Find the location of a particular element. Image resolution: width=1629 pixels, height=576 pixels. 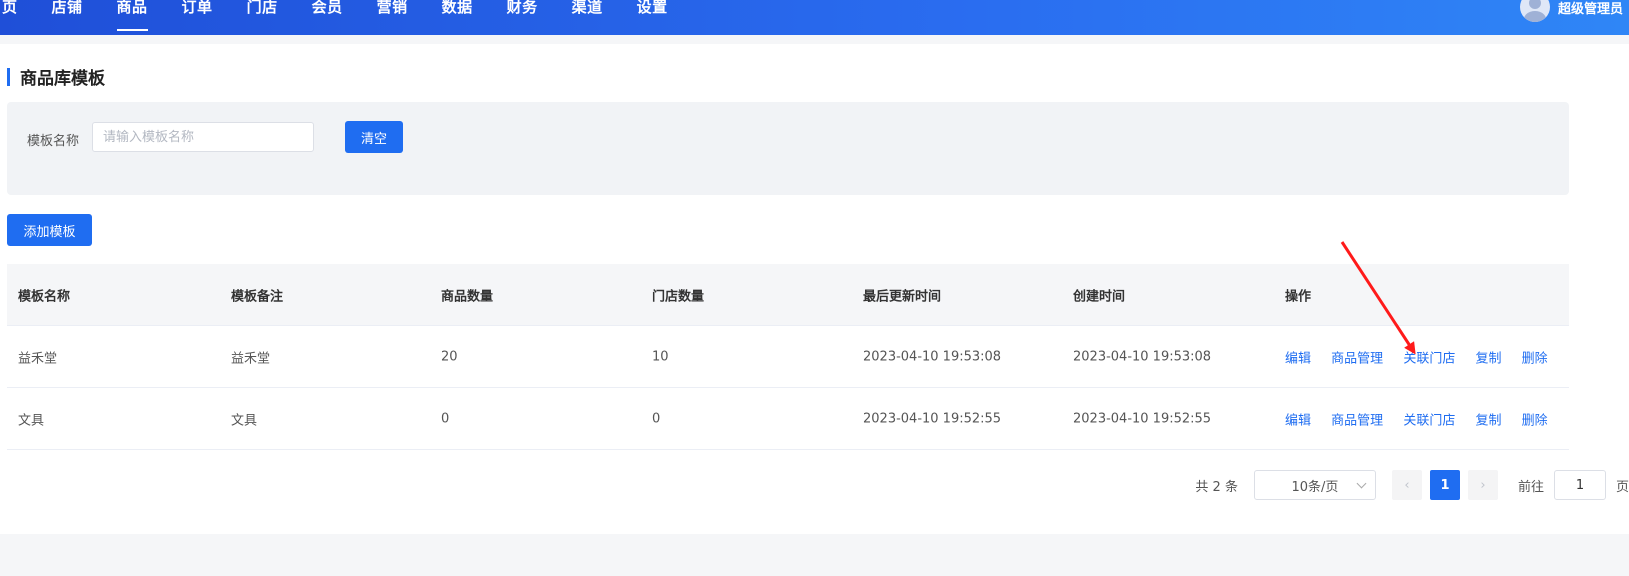

header-actions: 操作 is located at coordinates (1298, 296).